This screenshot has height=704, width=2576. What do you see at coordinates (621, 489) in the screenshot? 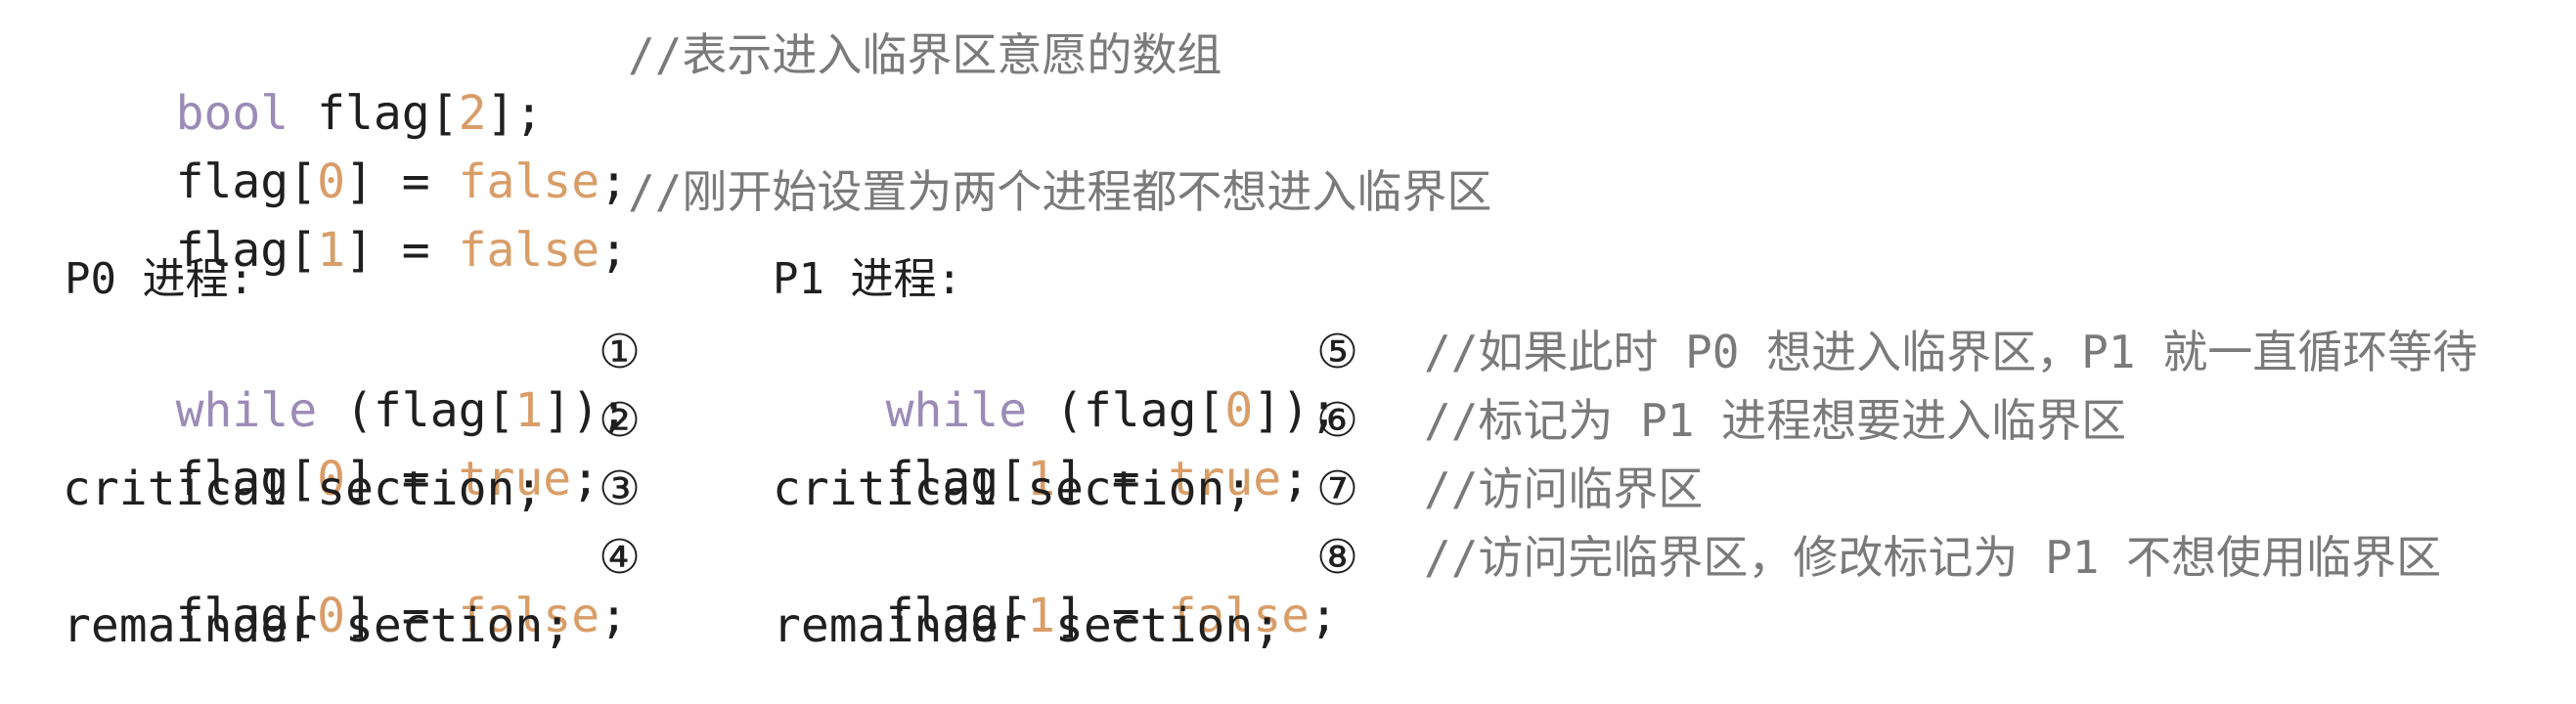
I see `p0-marker-3: ③` at bounding box center [621, 489].